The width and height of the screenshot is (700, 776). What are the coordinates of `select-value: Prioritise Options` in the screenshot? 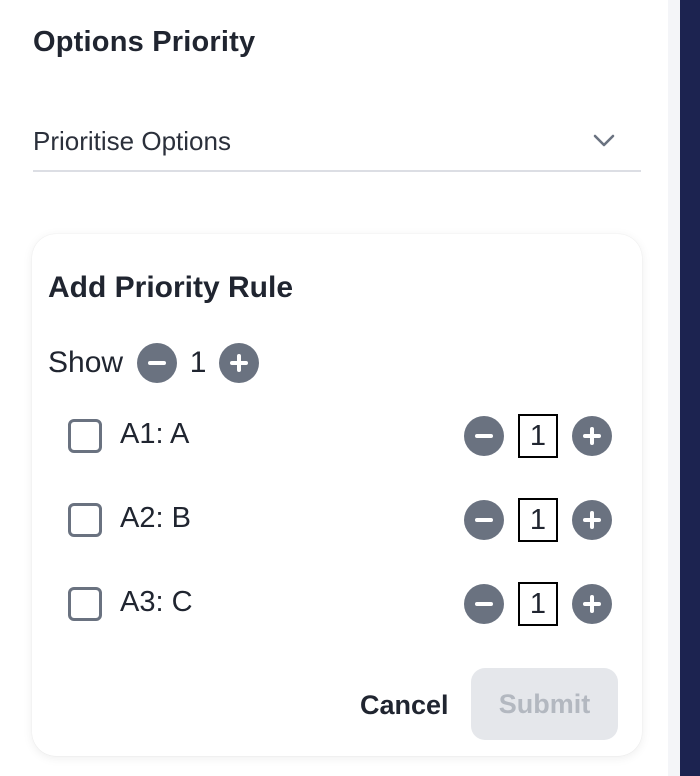 It's located at (132, 141).